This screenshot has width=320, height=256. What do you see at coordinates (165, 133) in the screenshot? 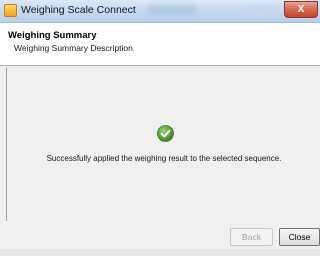
I see `success-check-icon` at bounding box center [165, 133].